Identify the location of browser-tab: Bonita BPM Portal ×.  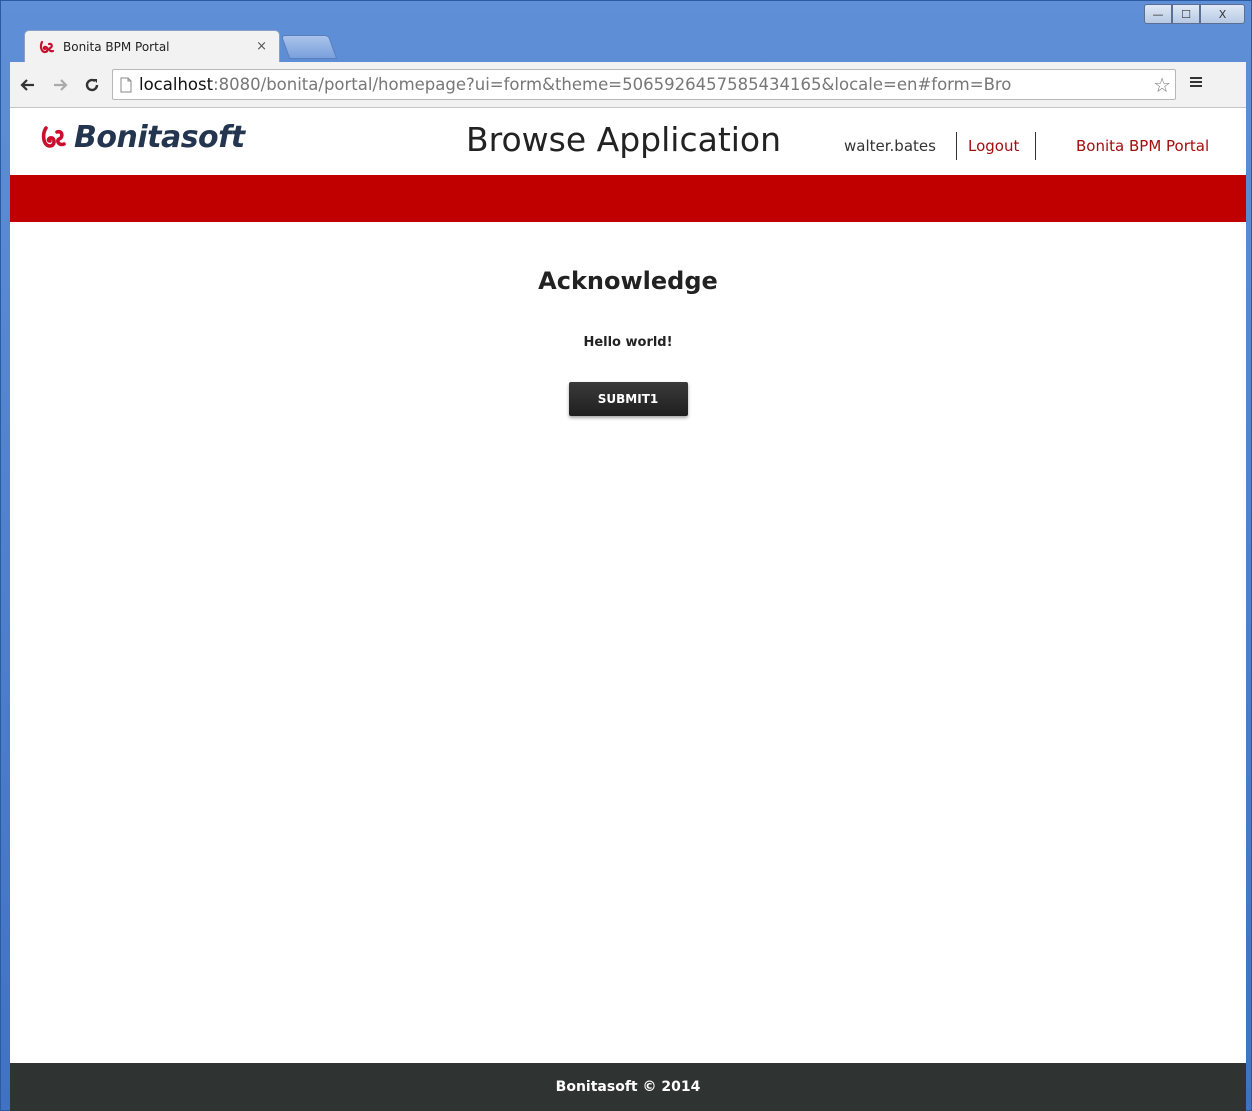
(152, 46).